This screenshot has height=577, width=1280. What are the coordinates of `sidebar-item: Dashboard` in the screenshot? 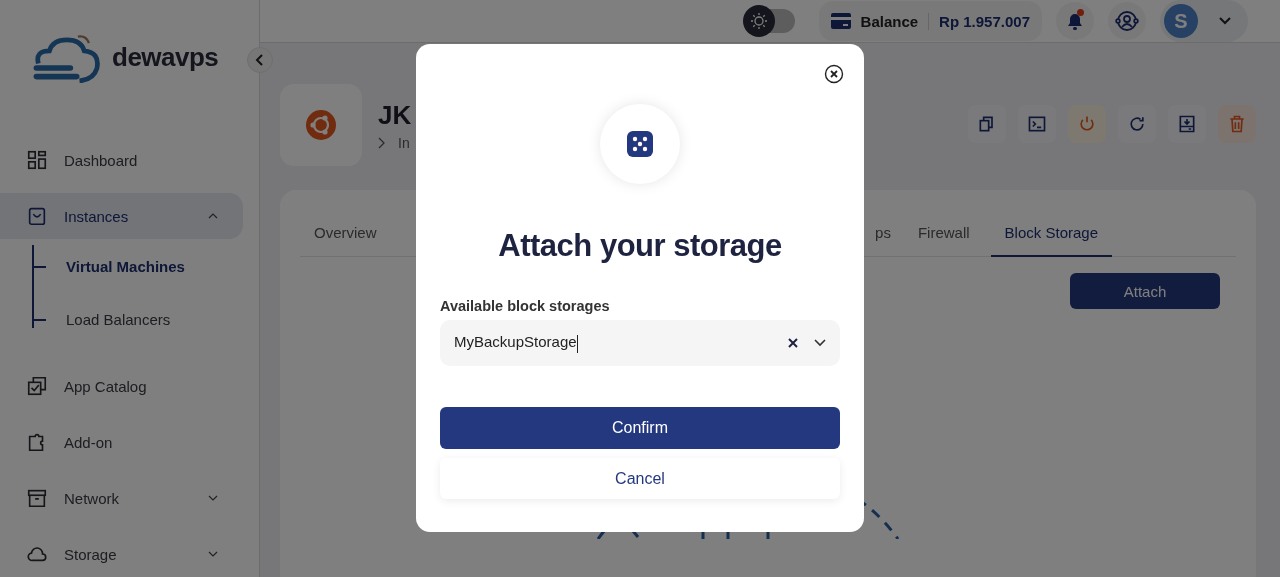 It's located at (121, 160).